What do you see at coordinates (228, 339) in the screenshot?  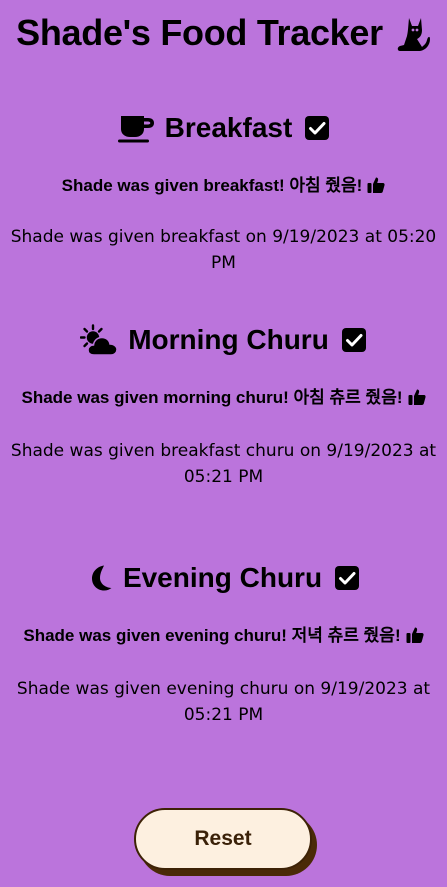 I see `morning-churu-heading: Morning Churu` at bounding box center [228, 339].